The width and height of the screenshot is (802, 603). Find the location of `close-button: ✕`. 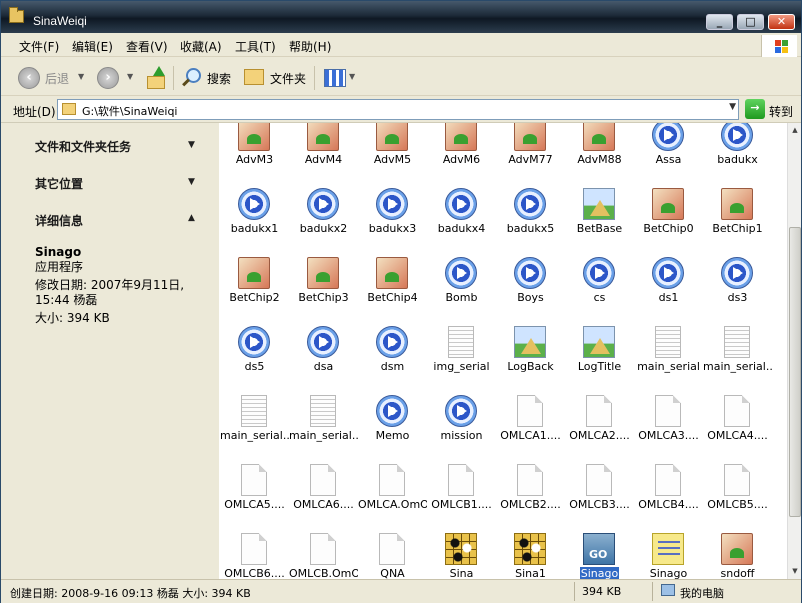

close-button: ✕ is located at coordinates (781, 22).